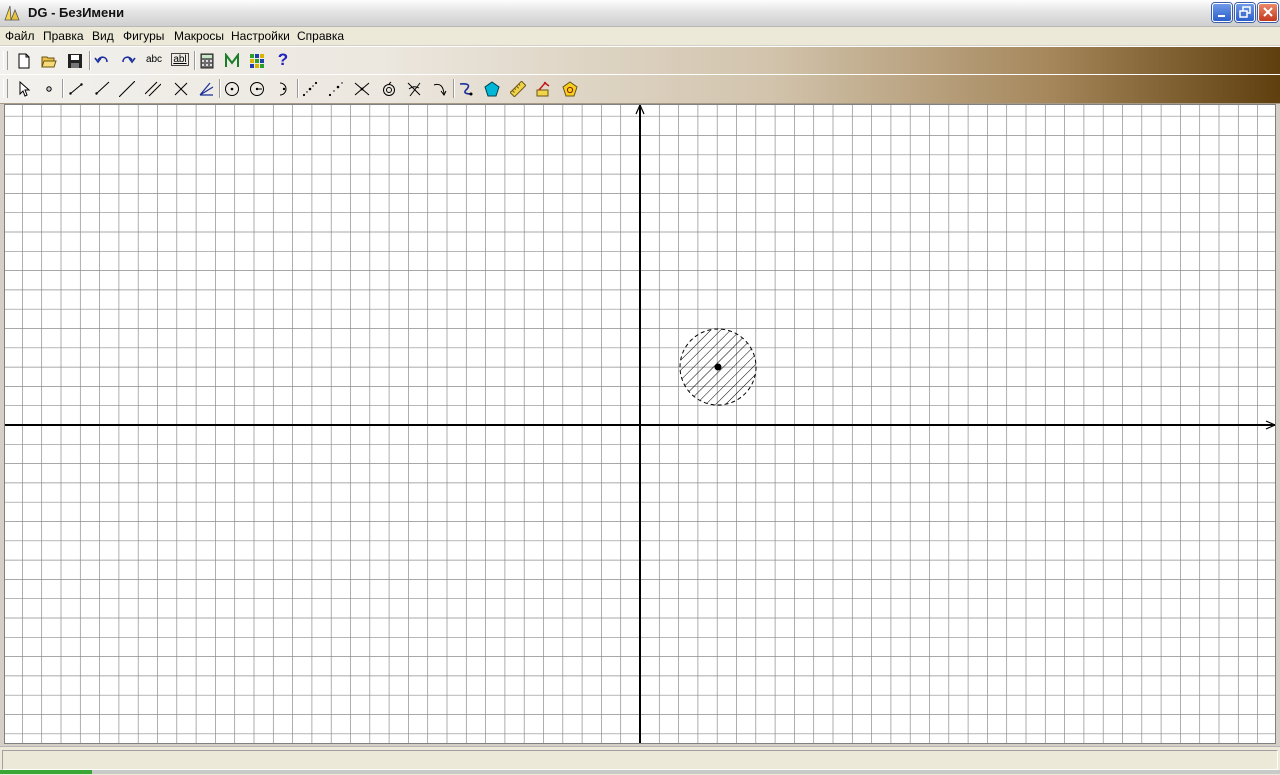 This screenshot has height=775, width=1280. I want to click on macro-m-icon, so click(232, 60).